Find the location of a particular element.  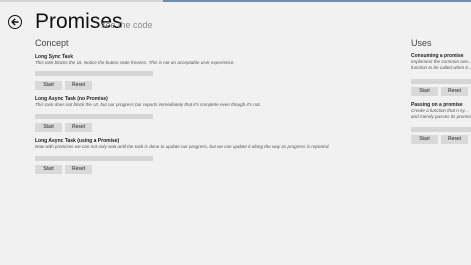

uses-heading: Uses is located at coordinates (421, 43).